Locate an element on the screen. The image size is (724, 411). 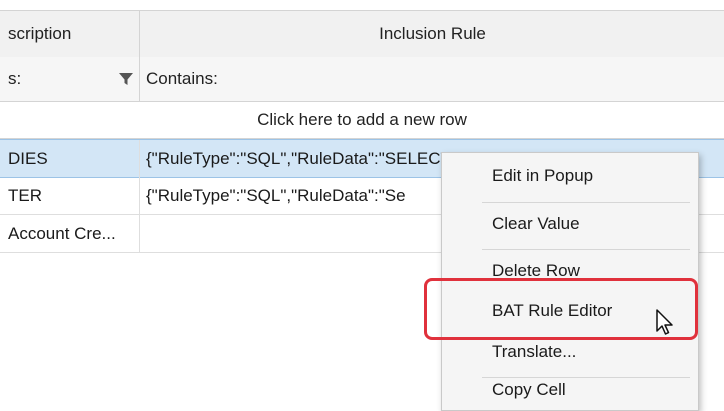
menu-item-label: Edit in Popup is located at coordinates (543, 175).